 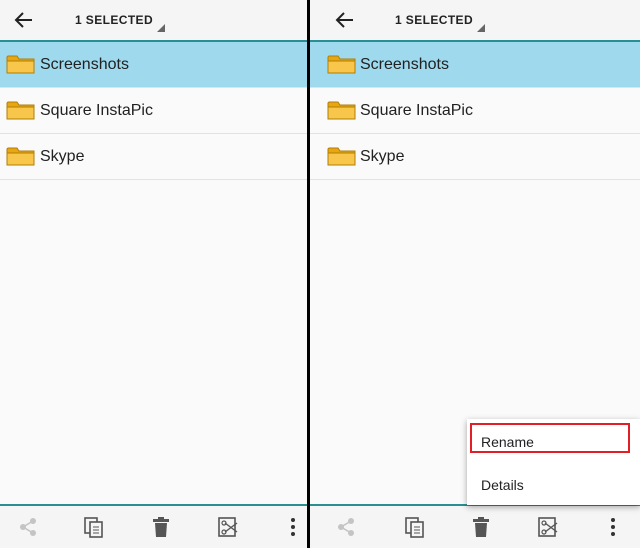 What do you see at coordinates (550, 438) in the screenshot?
I see `highlight-box` at bounding box center [550, 438].